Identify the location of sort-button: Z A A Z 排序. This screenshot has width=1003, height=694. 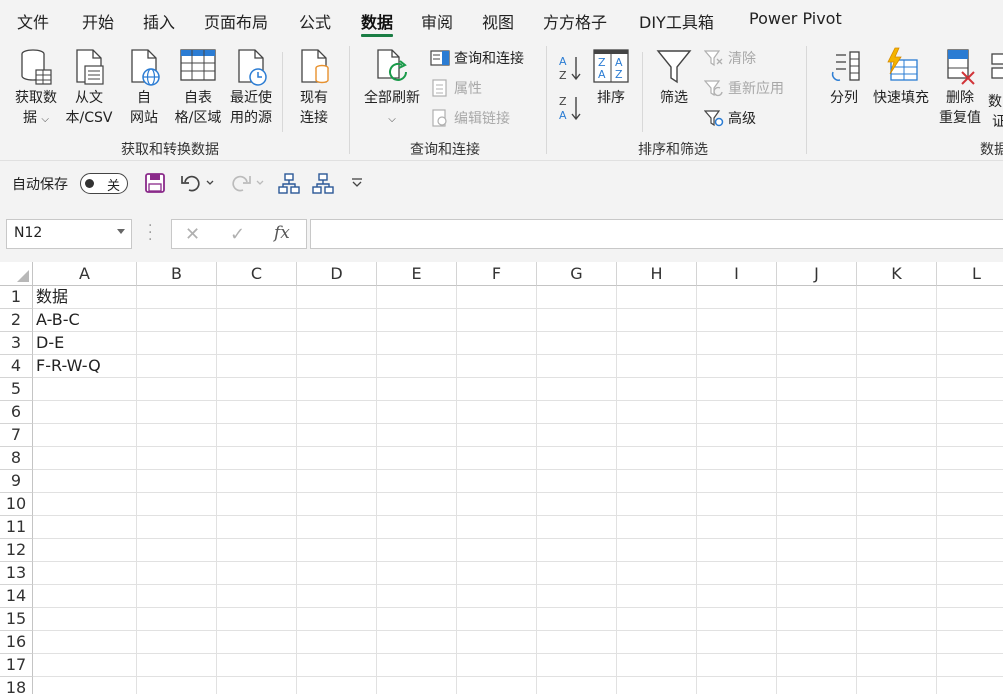
(611, 77).